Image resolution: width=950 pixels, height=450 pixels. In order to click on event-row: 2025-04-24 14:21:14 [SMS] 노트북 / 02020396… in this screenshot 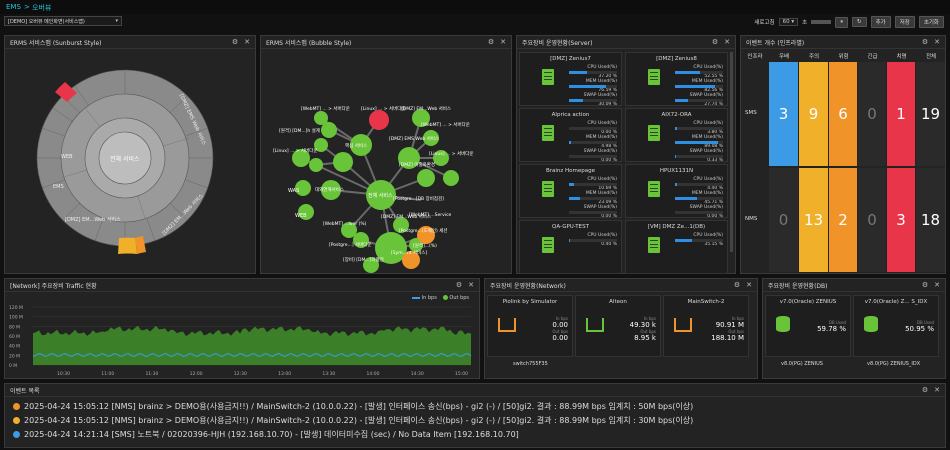, I will do `click(475, 434)`.